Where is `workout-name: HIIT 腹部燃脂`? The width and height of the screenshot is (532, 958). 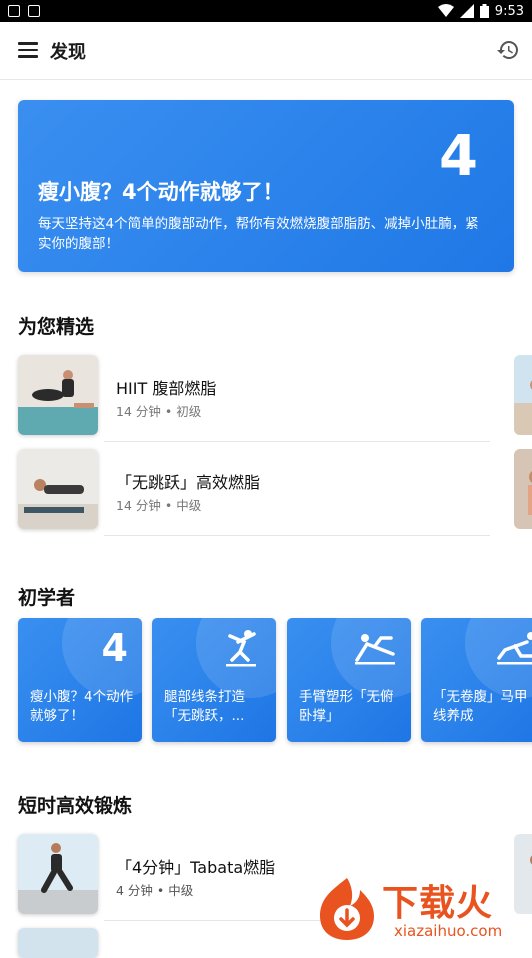
workout-name: HIIT 腹部燃脂 is located at coordinates (166, 388).